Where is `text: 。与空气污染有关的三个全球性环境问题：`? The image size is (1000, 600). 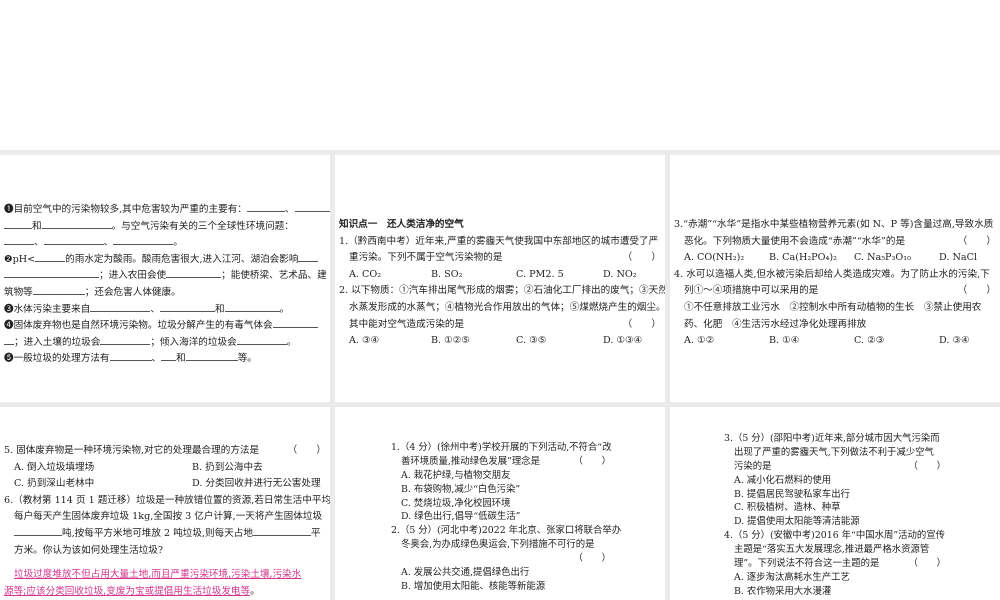
text: 。与空气污染有关的三个全球性环境问题： is located at coordinates (202, 226).